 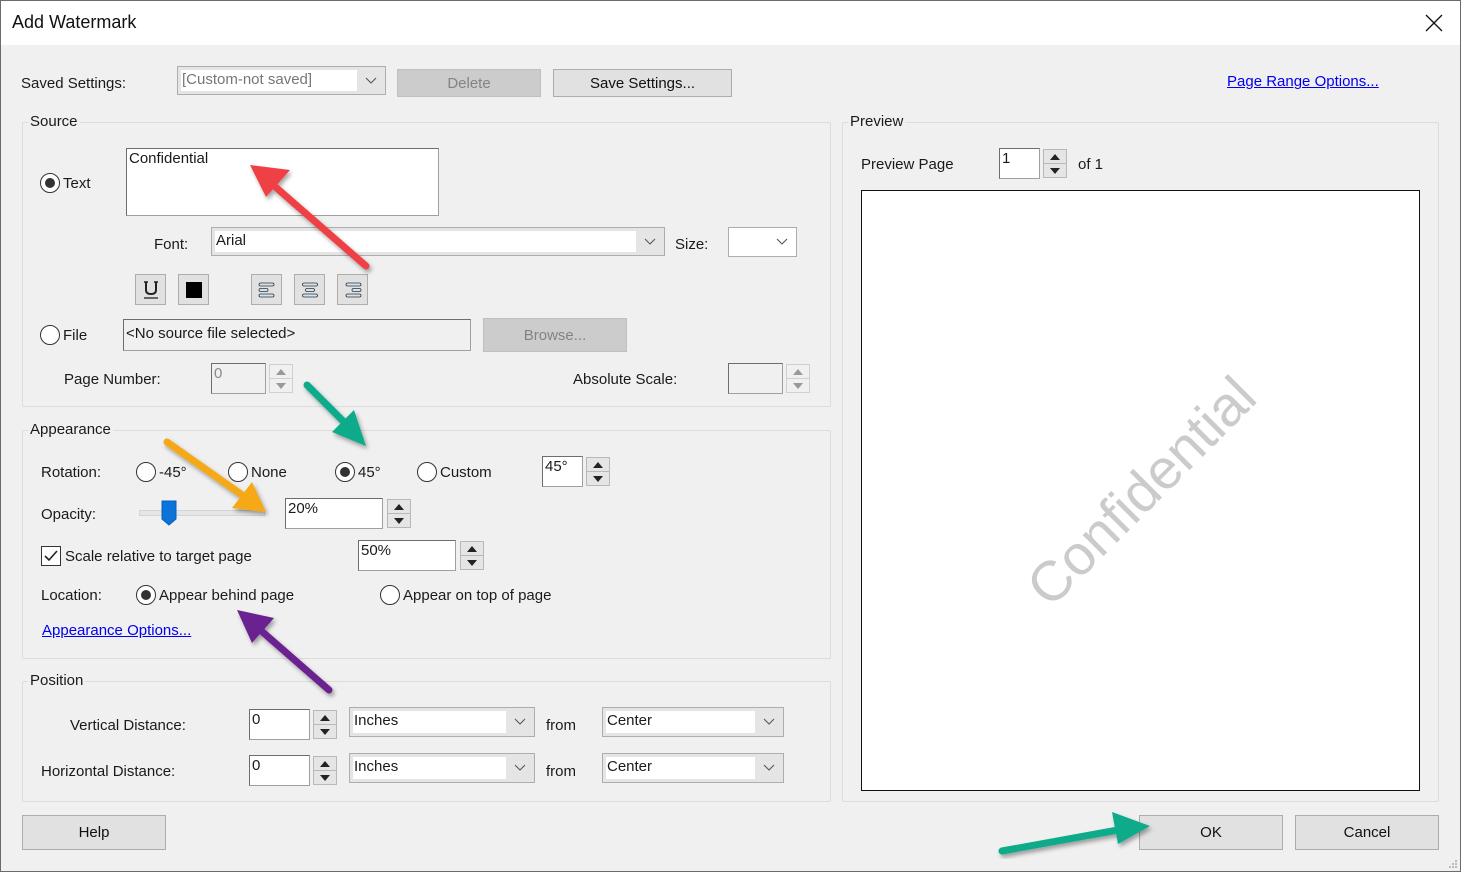 I want to click on absolute-scale-input, so click(x=755, y=378).